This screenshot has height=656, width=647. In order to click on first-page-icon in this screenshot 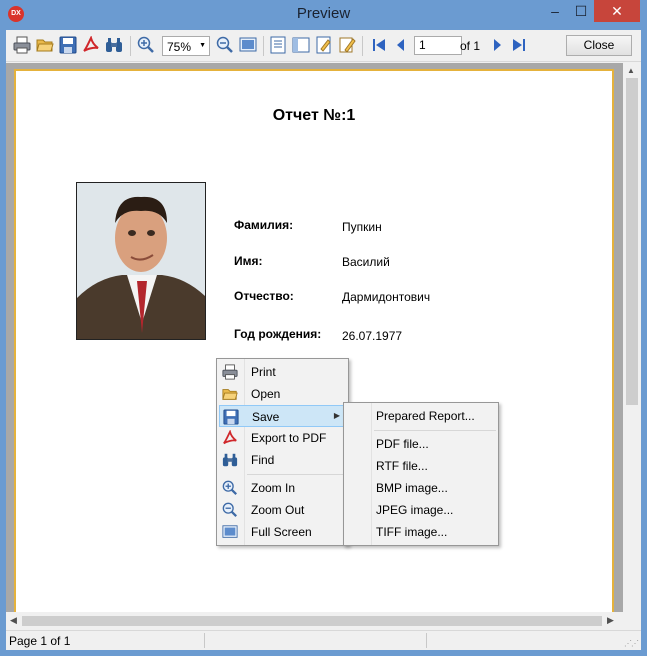, I will do `click(379, 45)`.